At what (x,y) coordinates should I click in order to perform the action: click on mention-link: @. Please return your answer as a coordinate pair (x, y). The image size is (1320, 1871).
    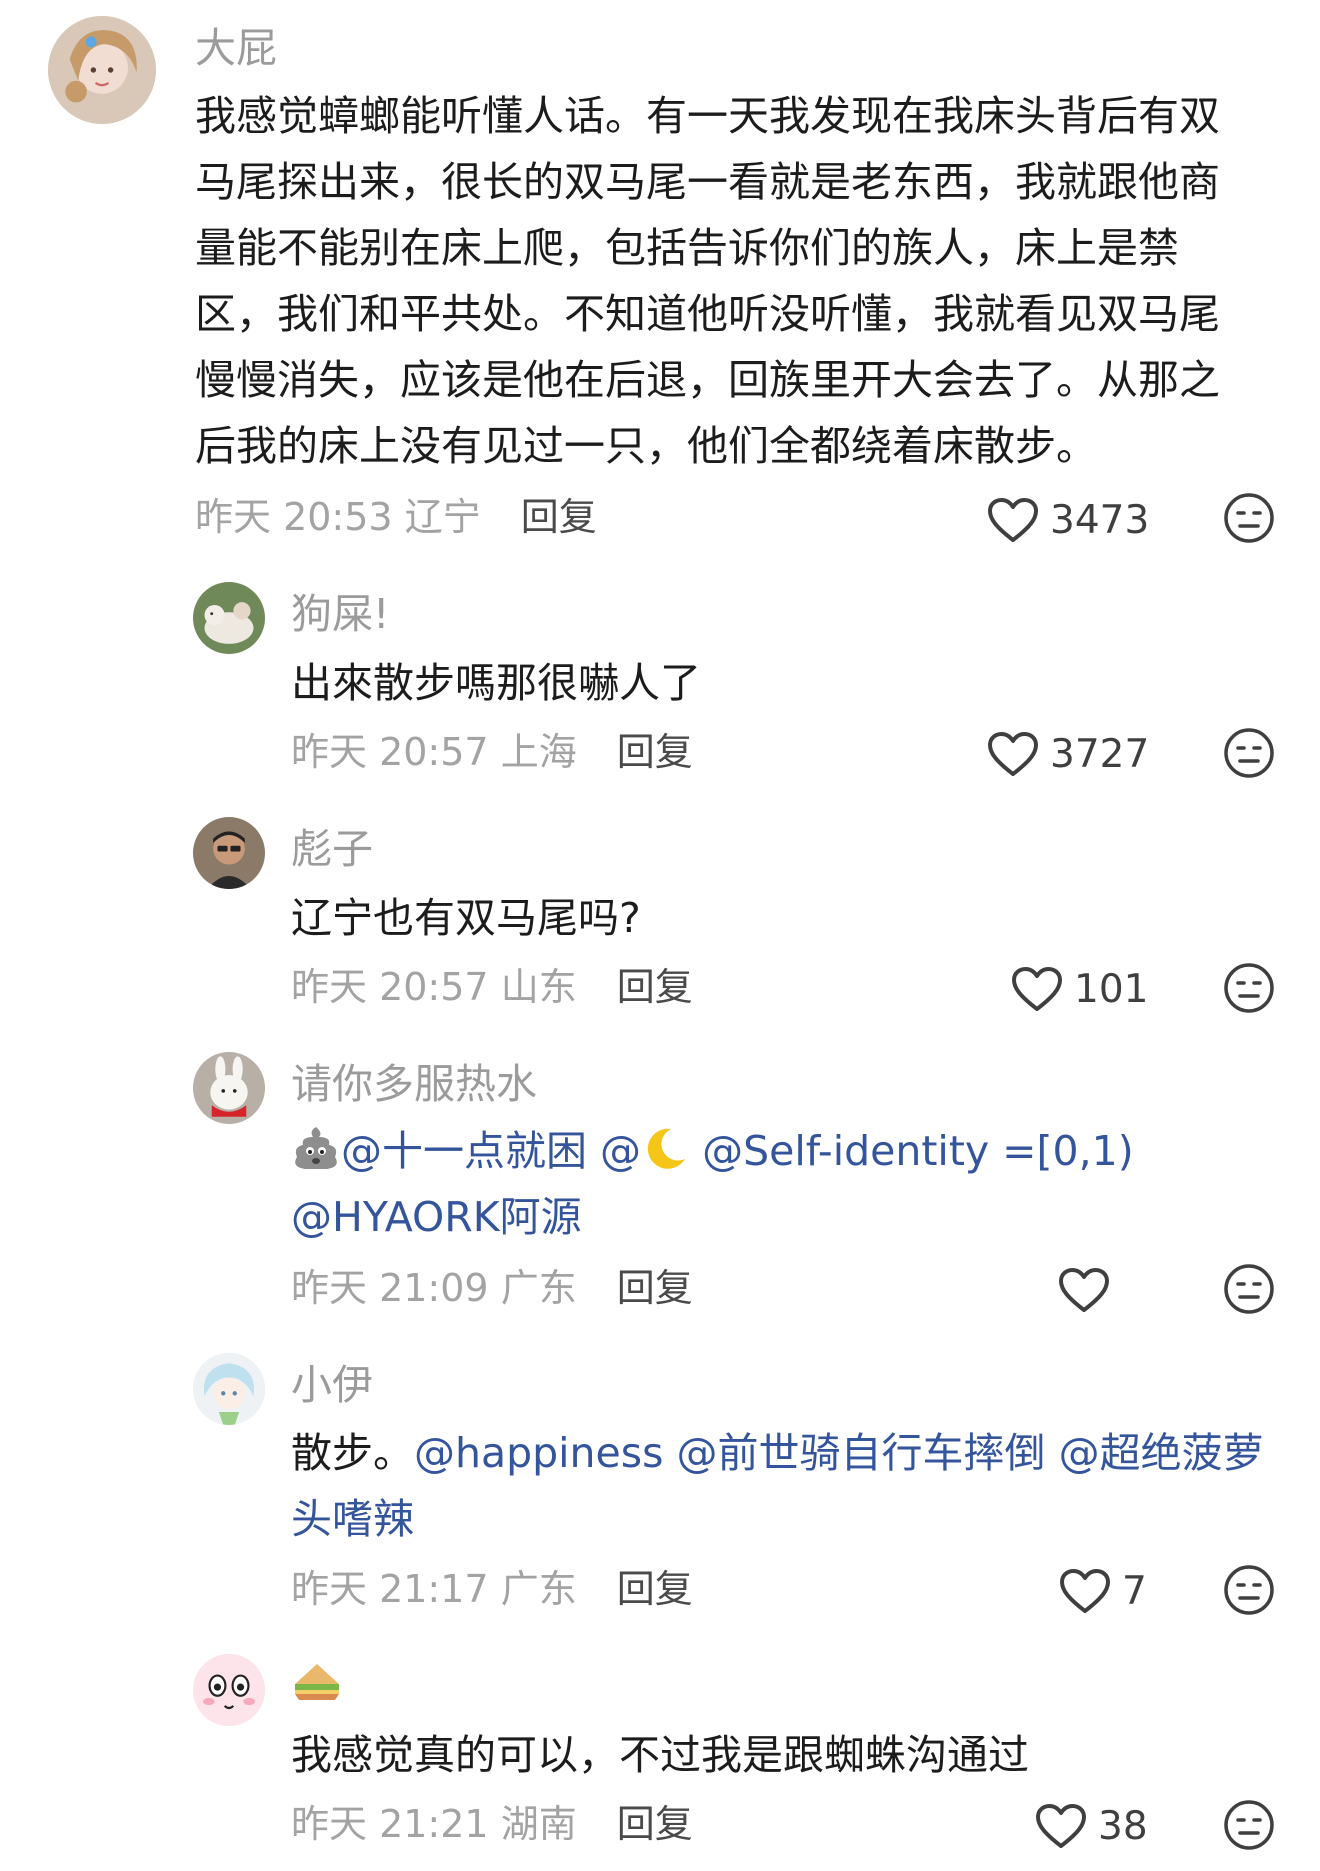
    Looking at the image, I should click on (620, 1151).